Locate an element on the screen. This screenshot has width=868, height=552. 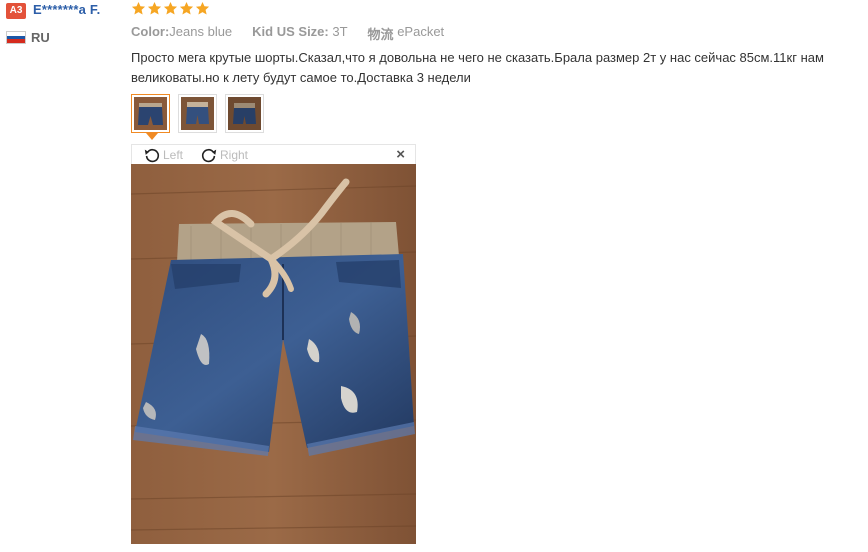
rotate-left-icon is located at coordinates (152, 155).